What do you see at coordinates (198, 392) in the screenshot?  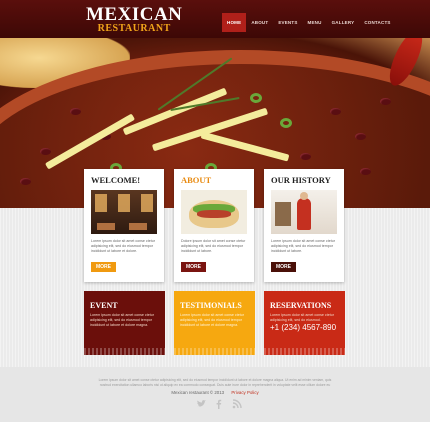 I see `copyright-text: Mexican restaurant © 2013` at bounding box center [198, 392].